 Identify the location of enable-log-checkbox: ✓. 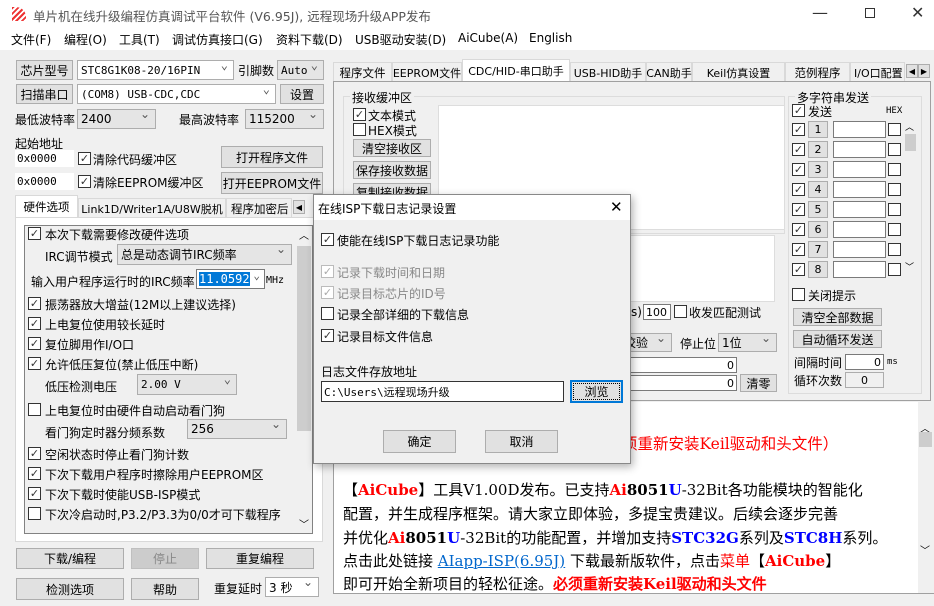
(327, 239).